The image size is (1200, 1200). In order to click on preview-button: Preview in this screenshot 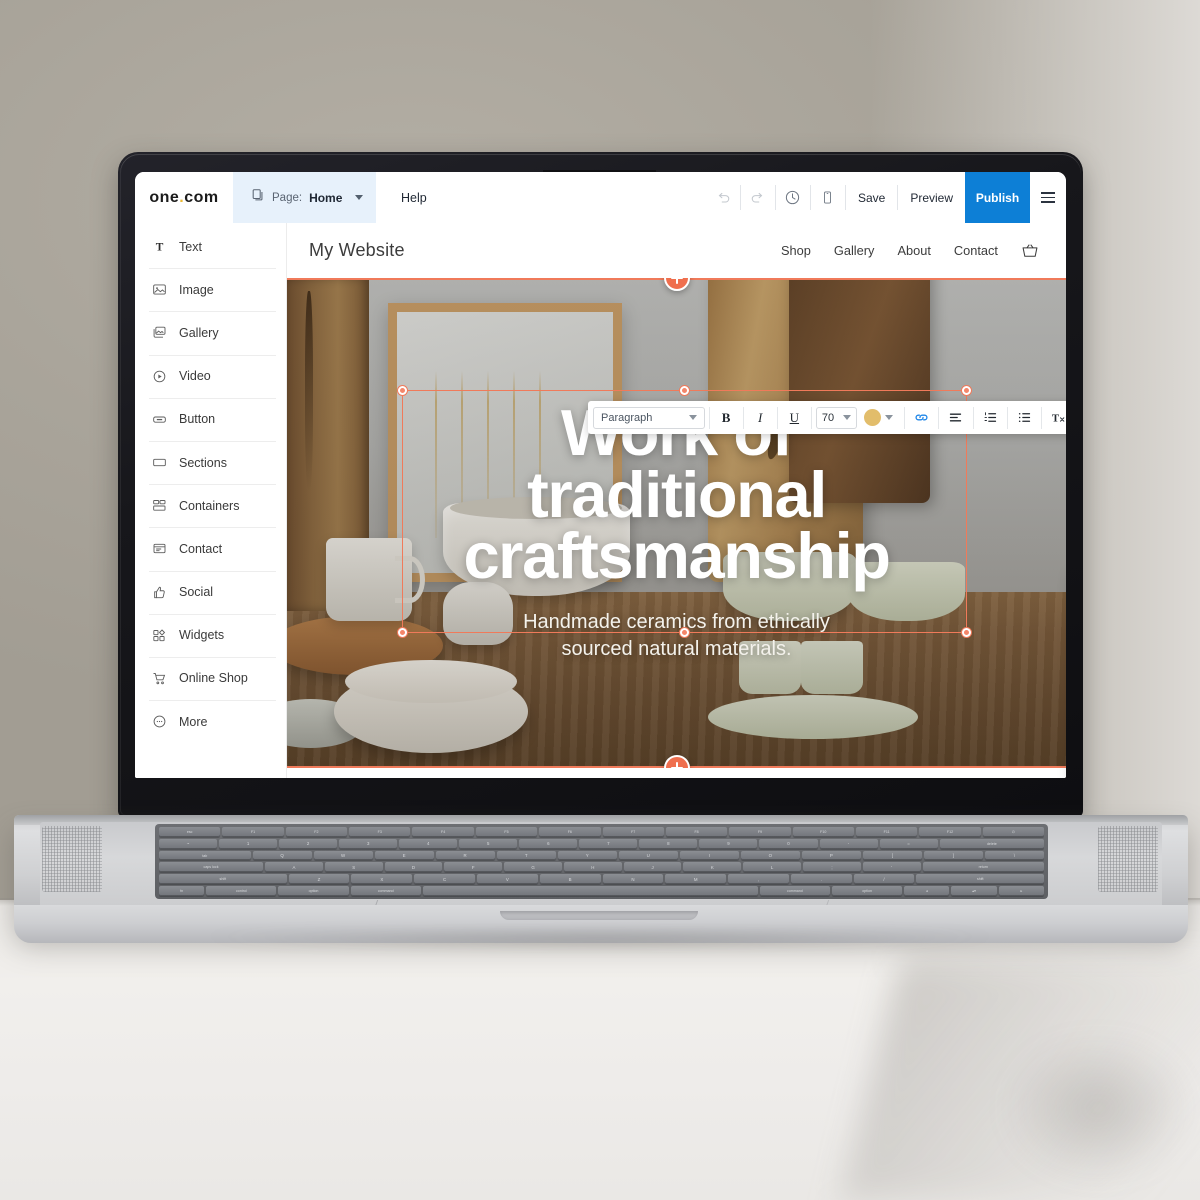, I will do `click(931, 197)`.